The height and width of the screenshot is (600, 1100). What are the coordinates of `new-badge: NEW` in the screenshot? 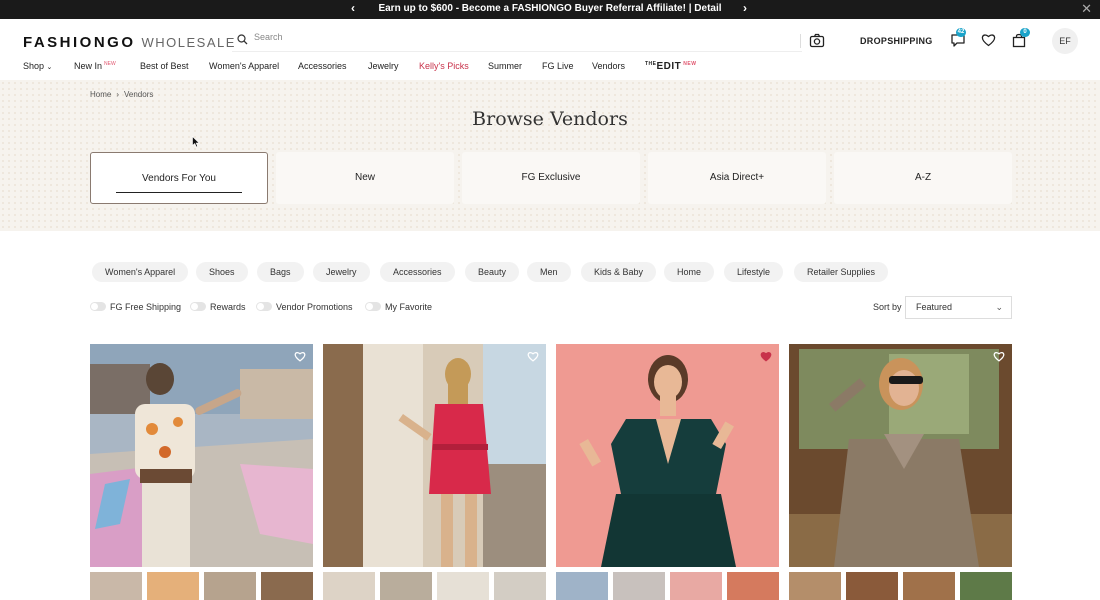 It's located at (690, 64).